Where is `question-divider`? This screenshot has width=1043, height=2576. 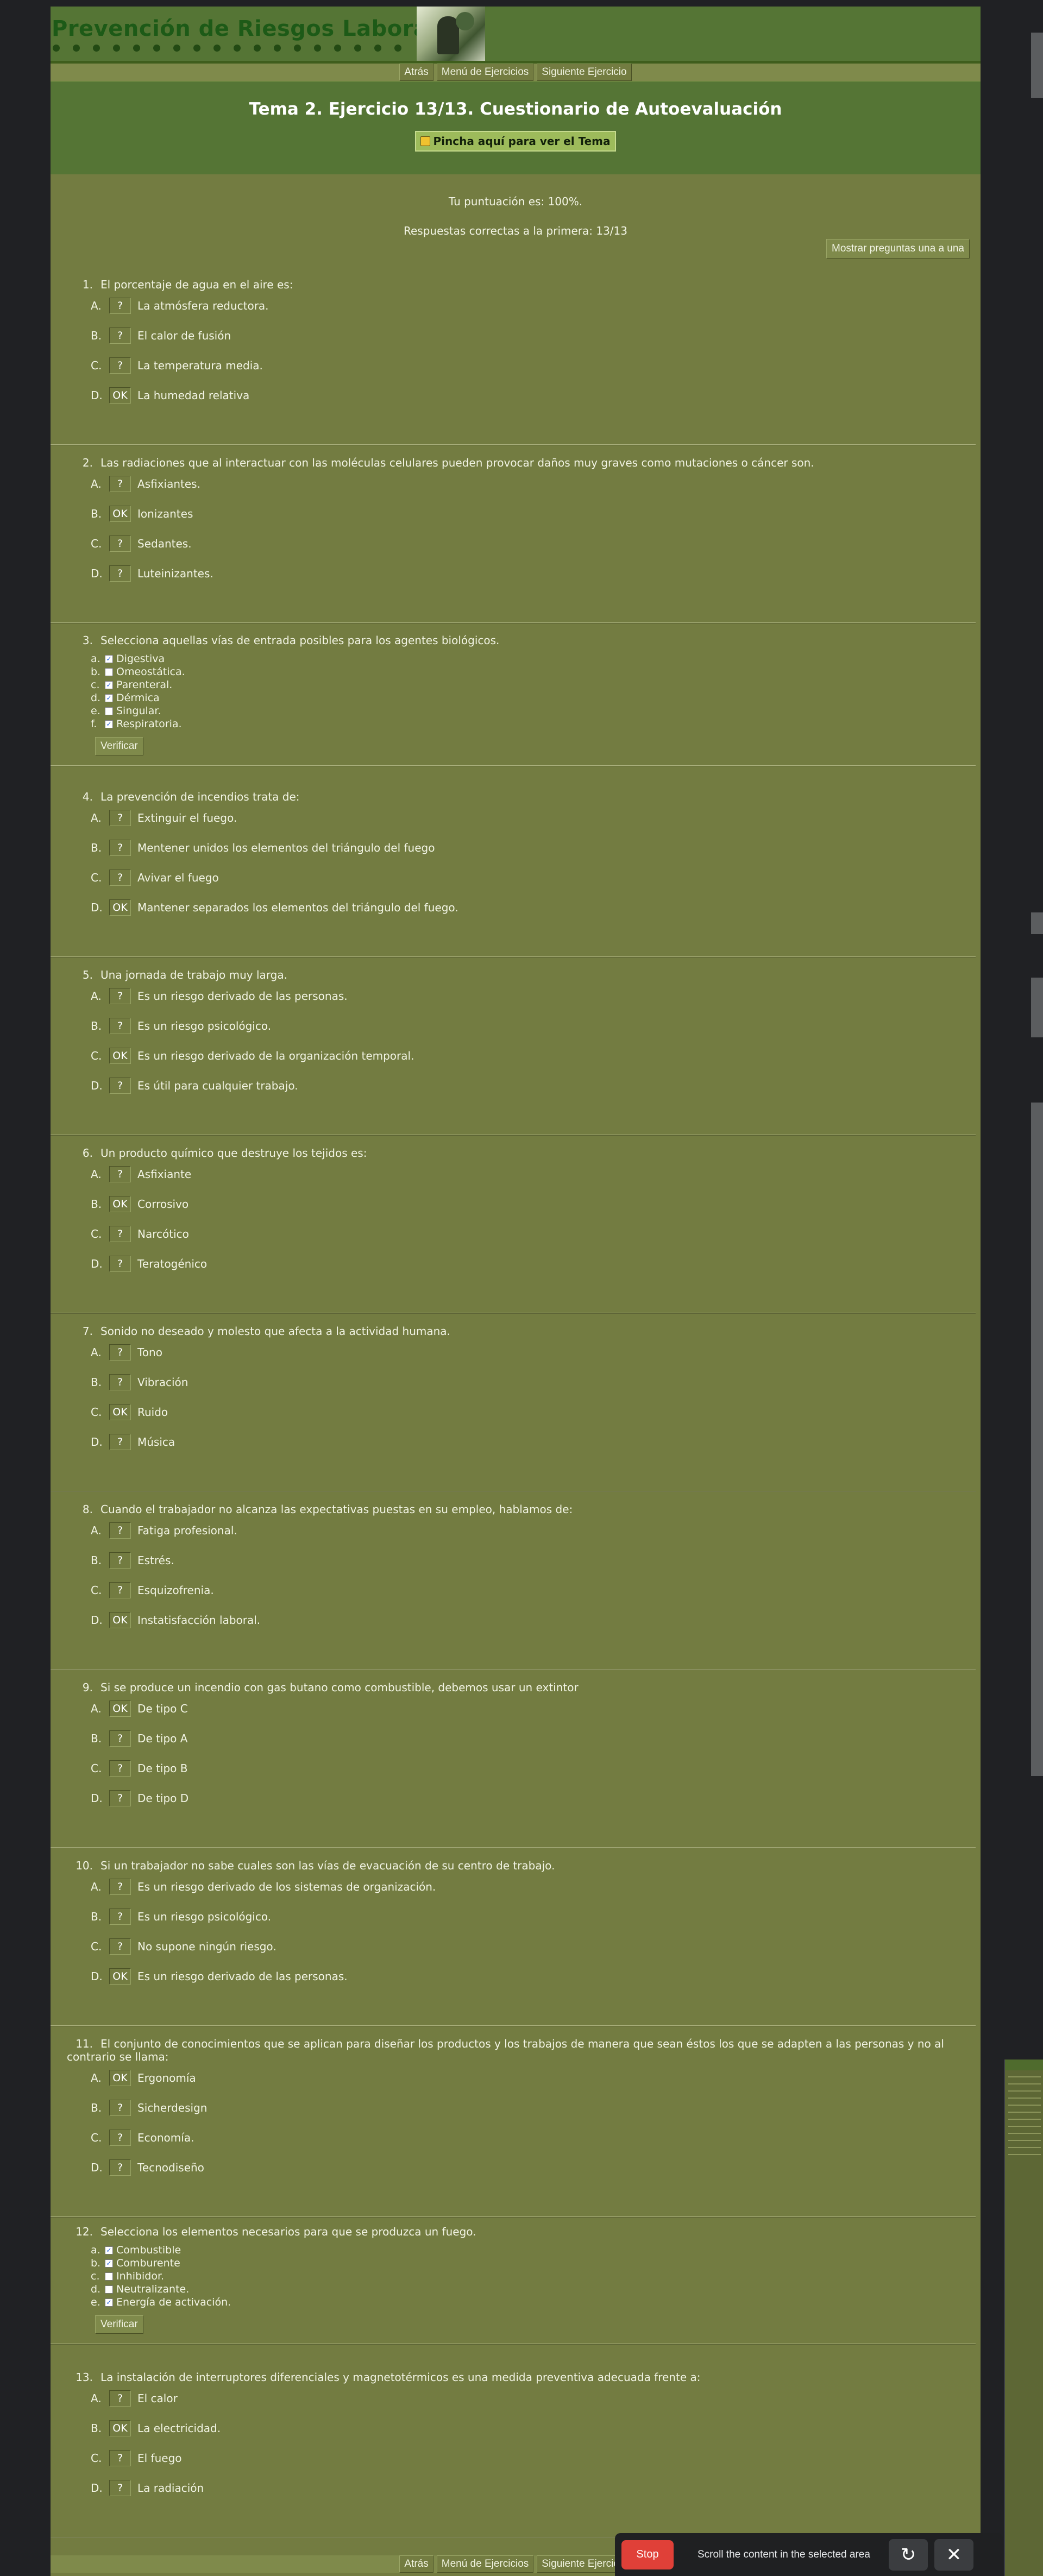 question-divider is located at coordinates (513, 1491).